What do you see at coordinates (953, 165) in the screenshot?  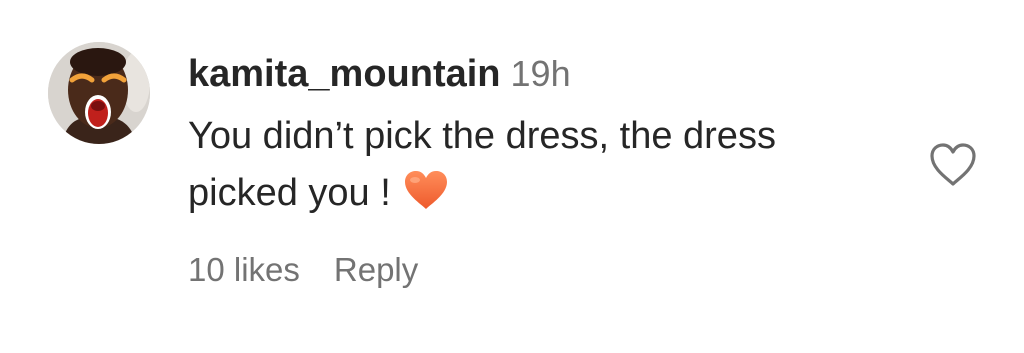 I see `heart-outline-icon` at bounding box center [953, 165].